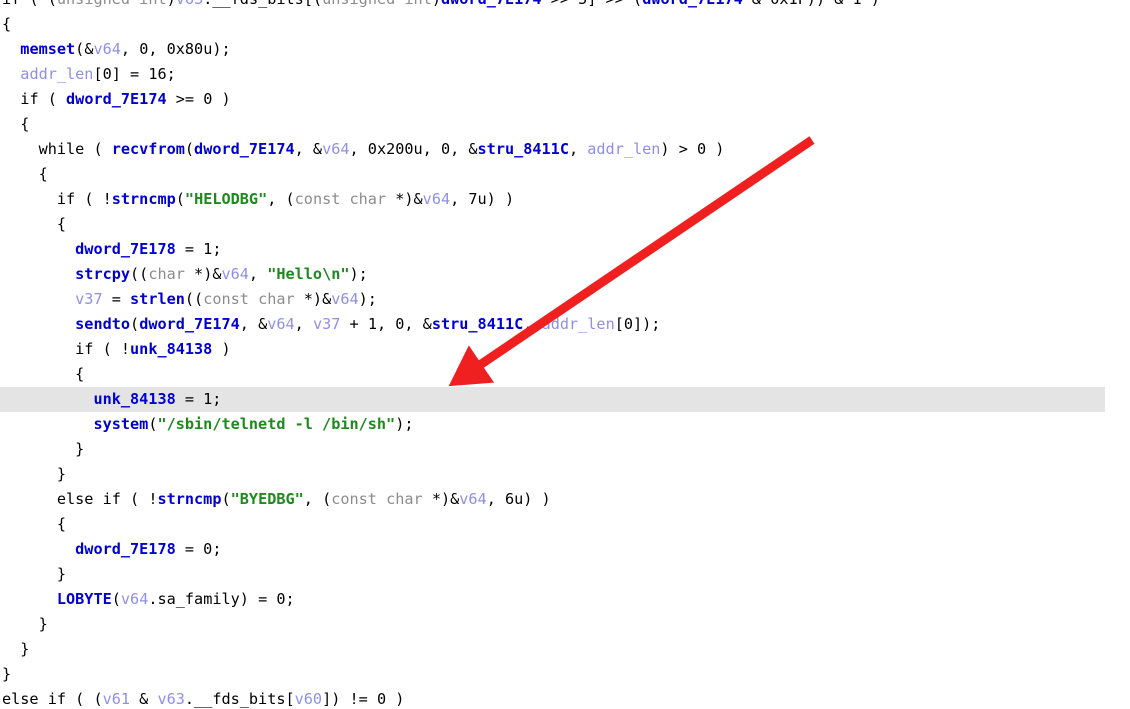 The width and height of the screenshot is (1130, 709). Describe the element at coordinates (565, 74) in the screenshot. I see `code-line: addr_len[0] = 16;` at that location.